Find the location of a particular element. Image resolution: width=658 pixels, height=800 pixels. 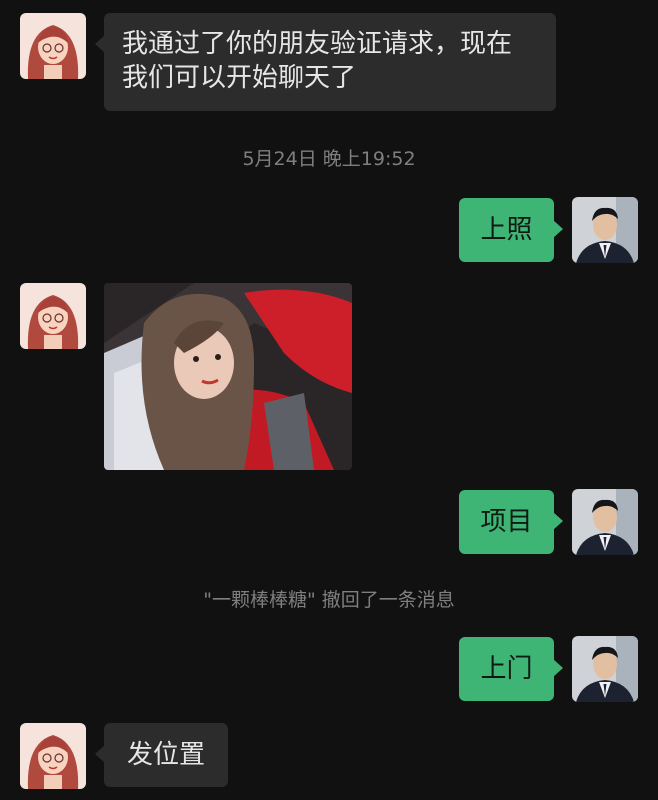

message-text-line: 我们可以开始聊天了 is located at coordinates (239, 78).